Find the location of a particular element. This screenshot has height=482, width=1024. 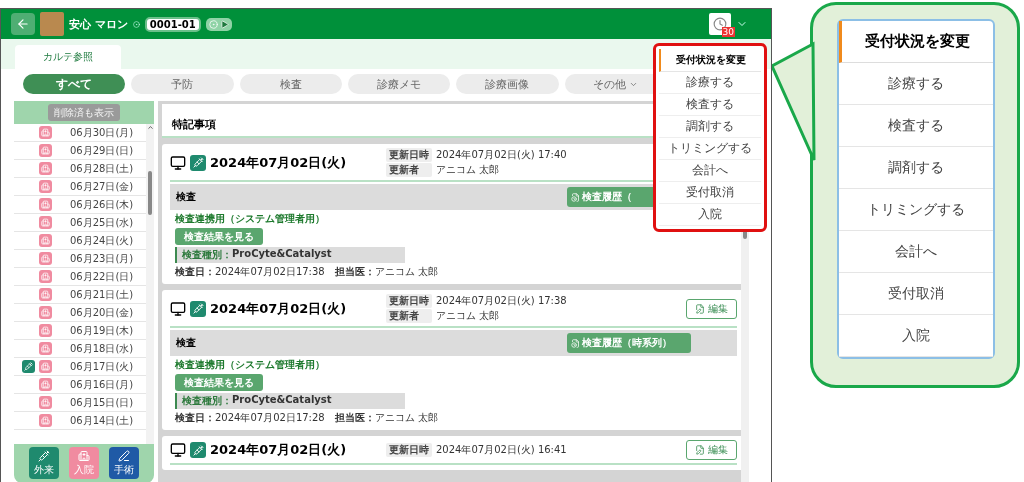

date-text: 06月30日(月) is located at coordinates (102, 132).